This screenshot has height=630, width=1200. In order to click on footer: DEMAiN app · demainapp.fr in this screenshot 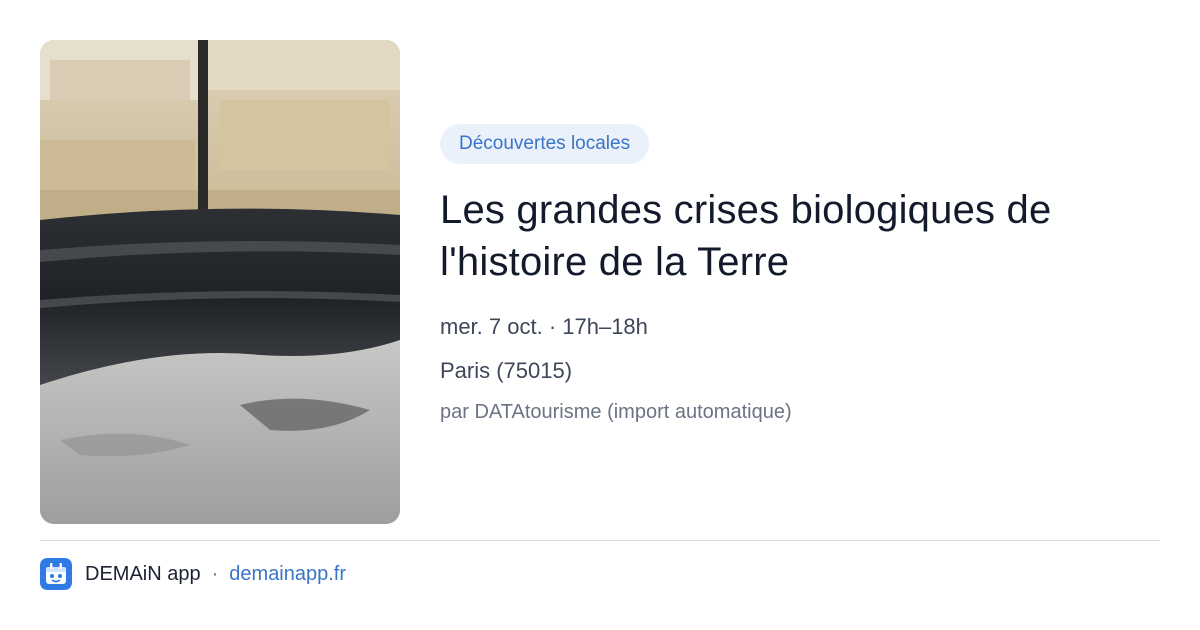, I will do `click(193, 574)`.